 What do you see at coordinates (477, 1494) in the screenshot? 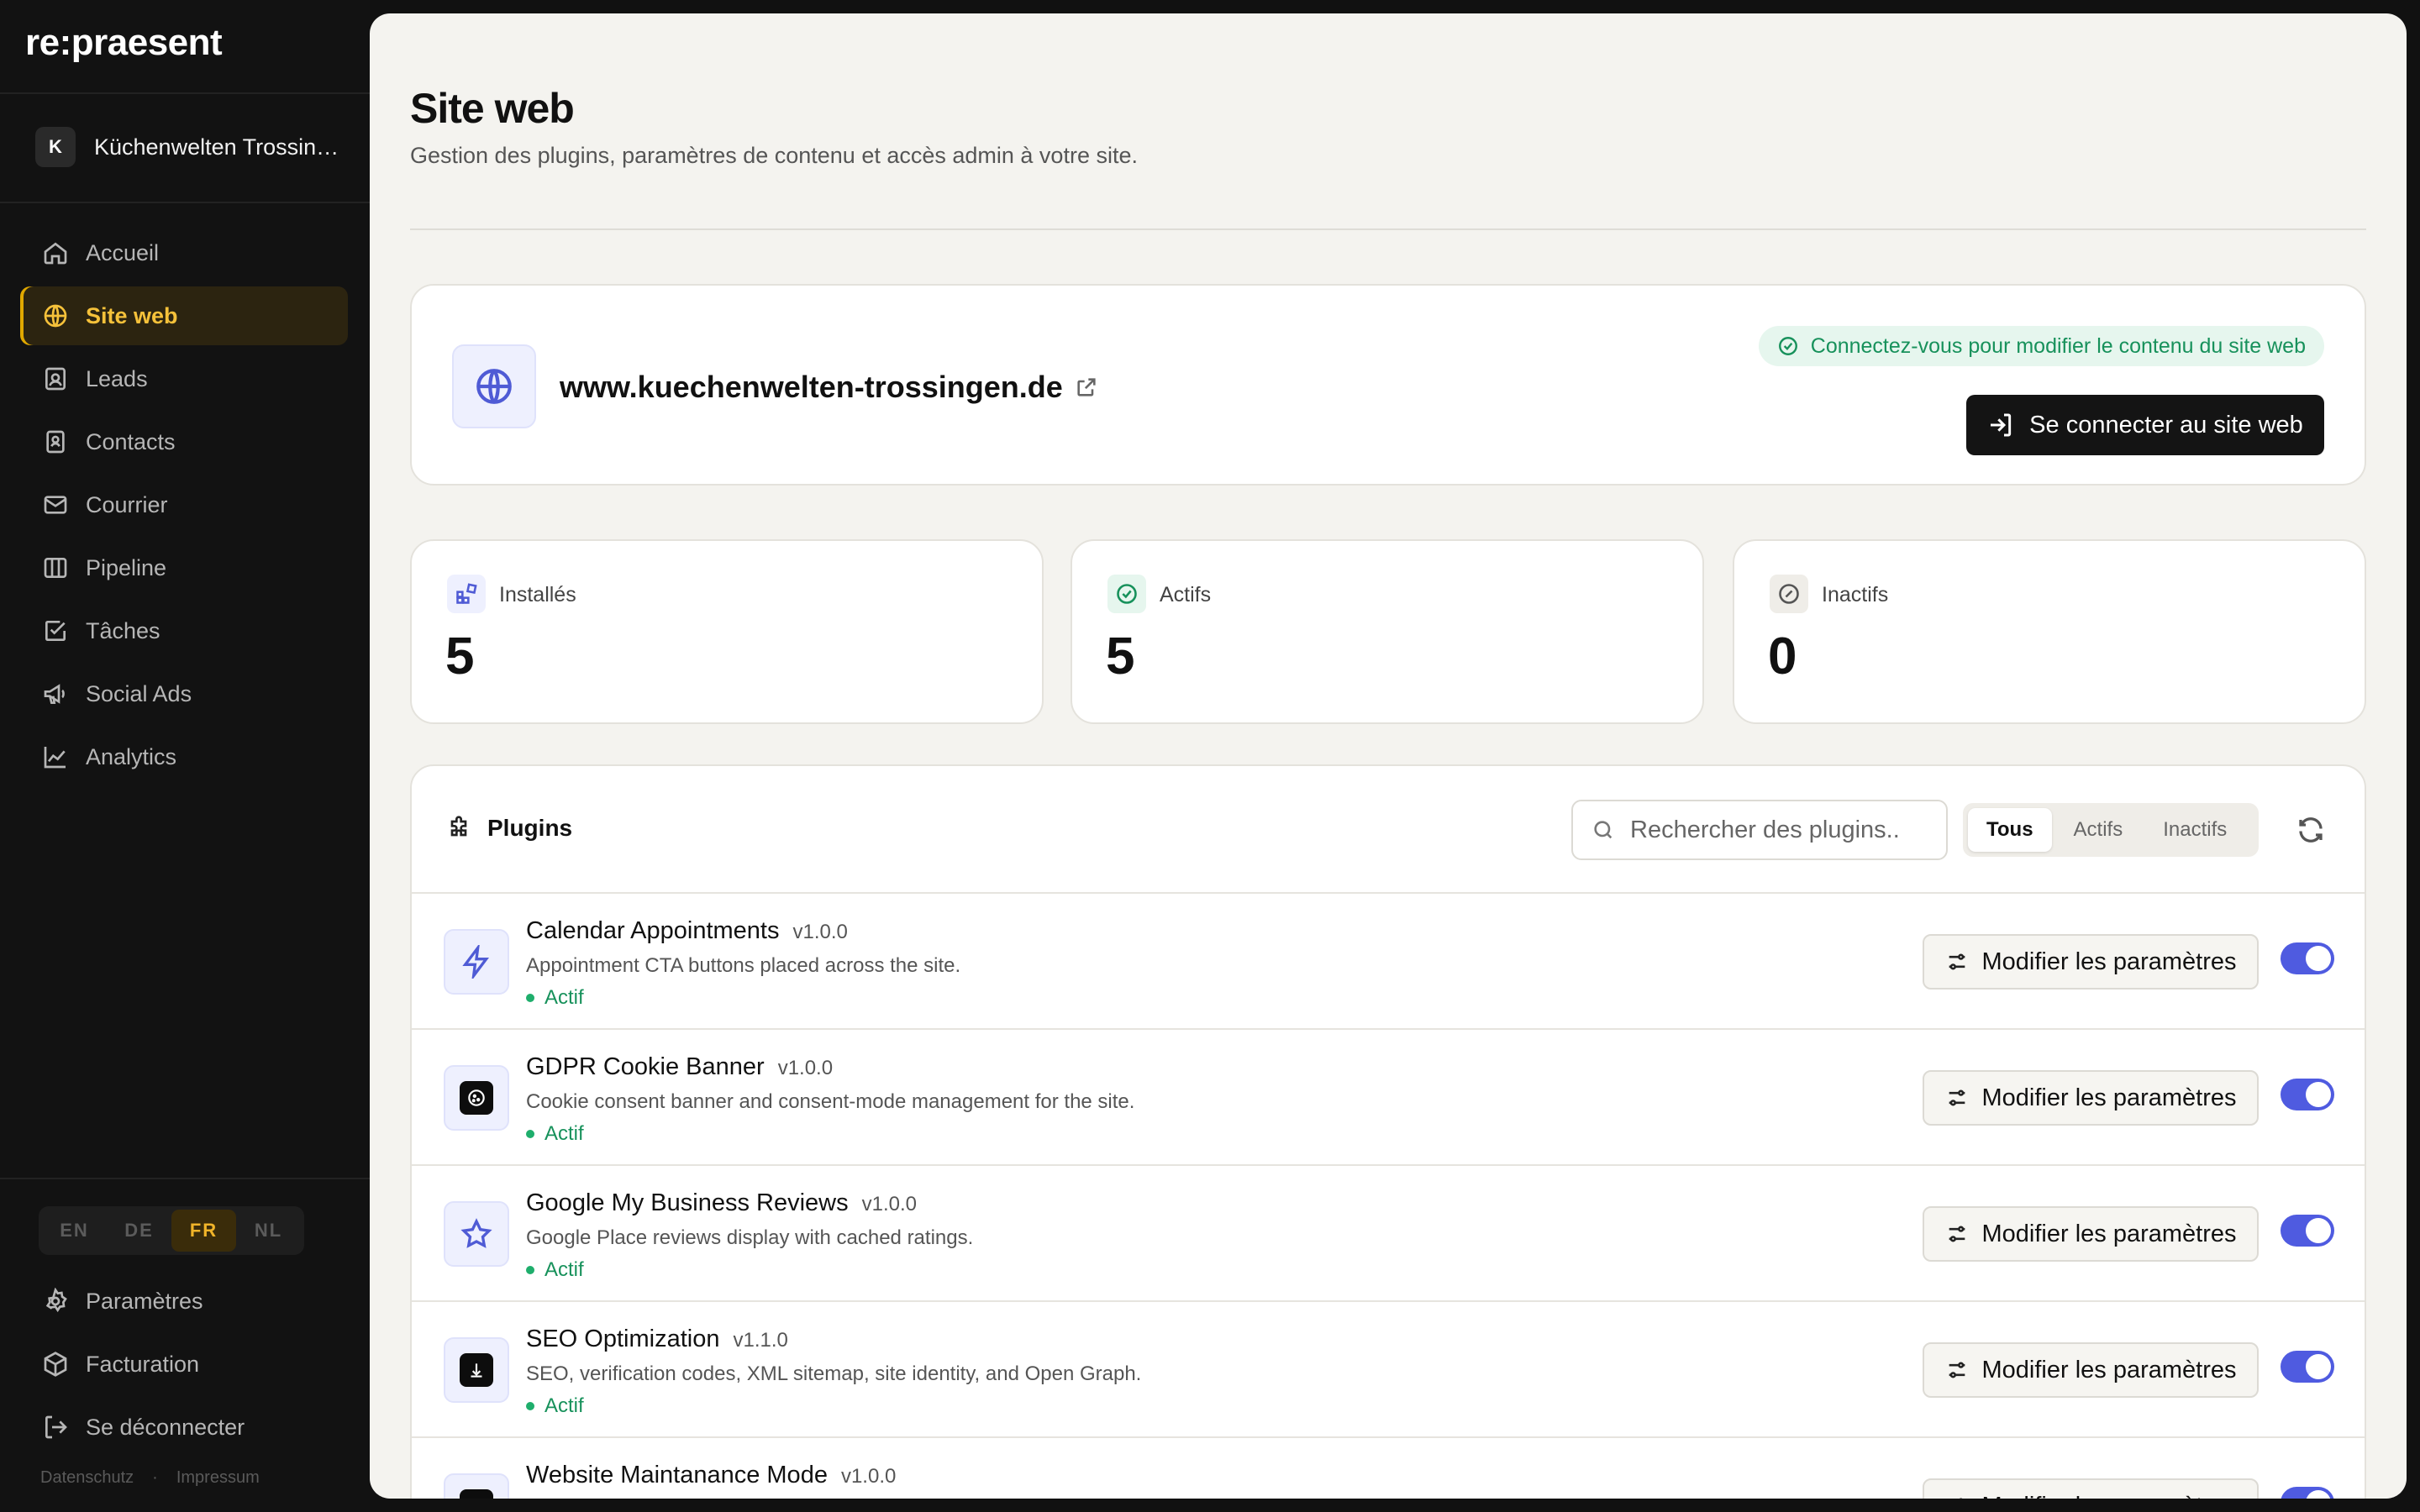
I see `maintenance-icon` at bounding box center [477, 1494].